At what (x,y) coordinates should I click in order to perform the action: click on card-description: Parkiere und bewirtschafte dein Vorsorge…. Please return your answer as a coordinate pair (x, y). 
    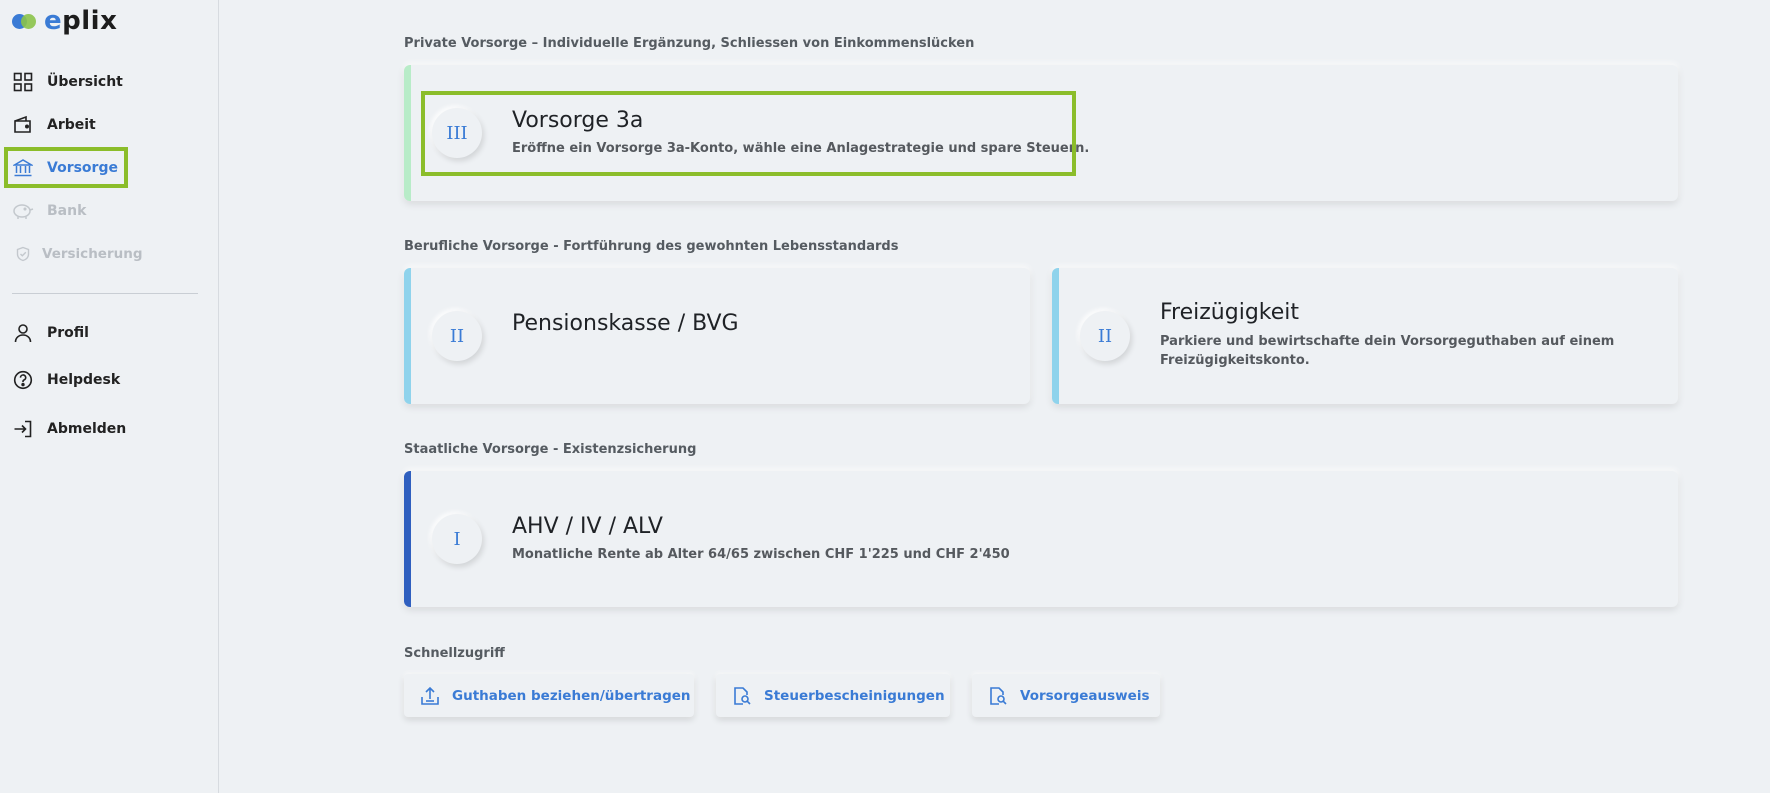
    Looking at the image, I should click on (1387, 351).